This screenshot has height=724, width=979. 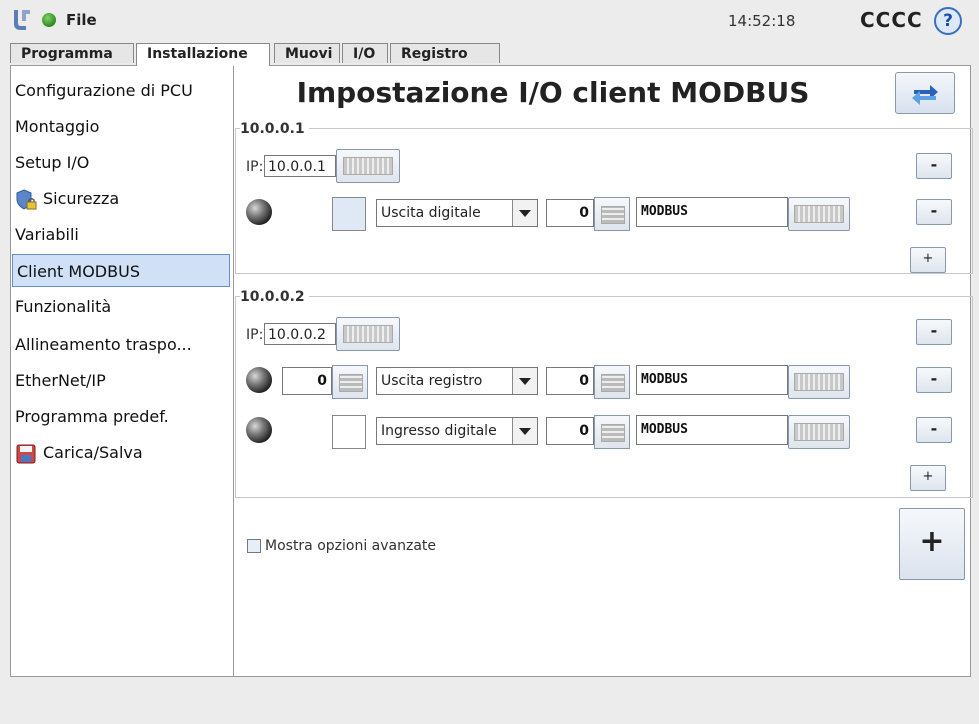 I want to click on page-title: Impostazione I/O client MODBUS, so click(x=553, y=92).